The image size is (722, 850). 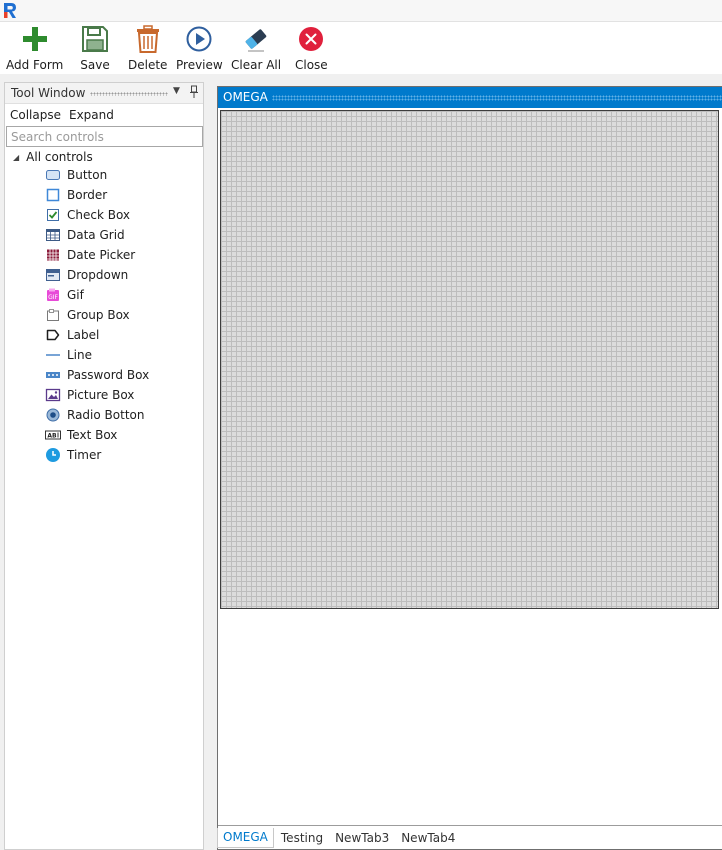 I want to click on collapse-triangle-icon: ◢, so click(x=16, y=157).